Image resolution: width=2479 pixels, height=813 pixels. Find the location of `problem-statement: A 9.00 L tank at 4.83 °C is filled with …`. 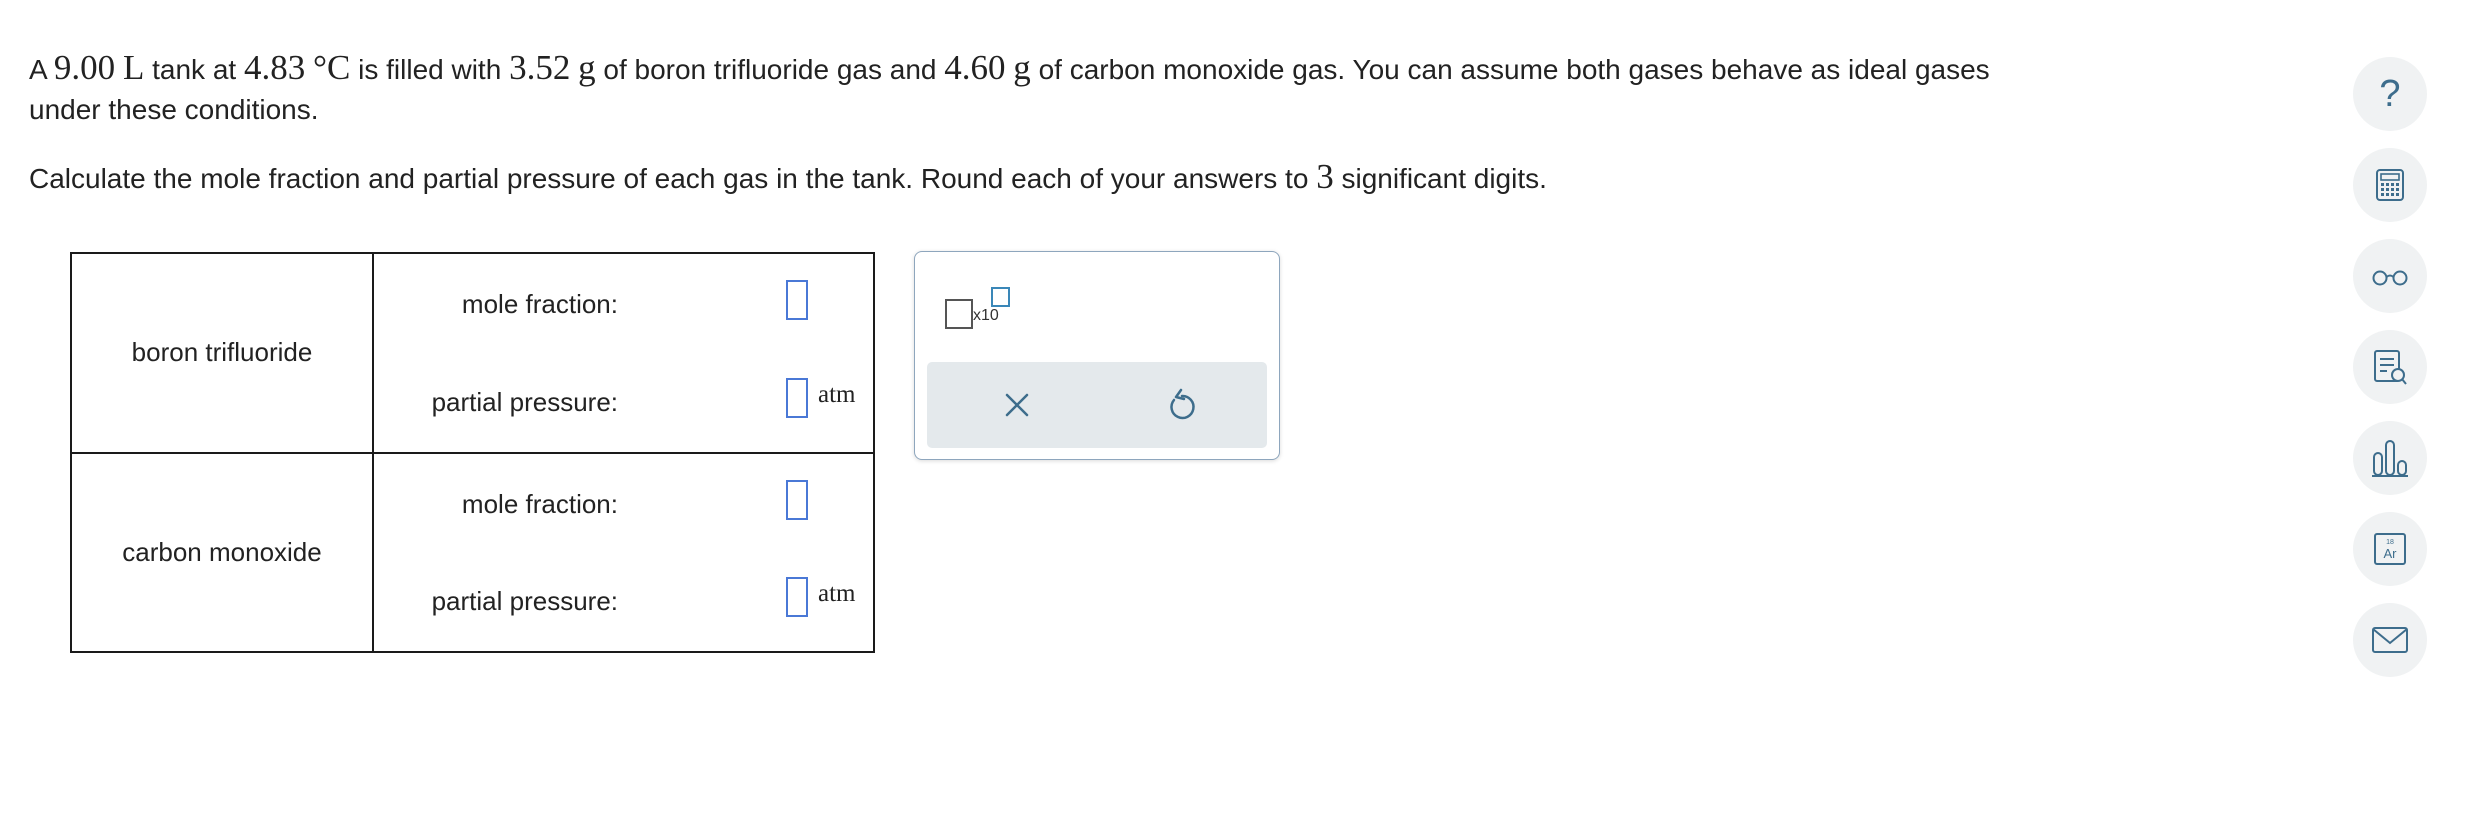

problem-statement: A 9.00 L tank at 4.83 °C is filled with … is located at coordinates (1164, 89).